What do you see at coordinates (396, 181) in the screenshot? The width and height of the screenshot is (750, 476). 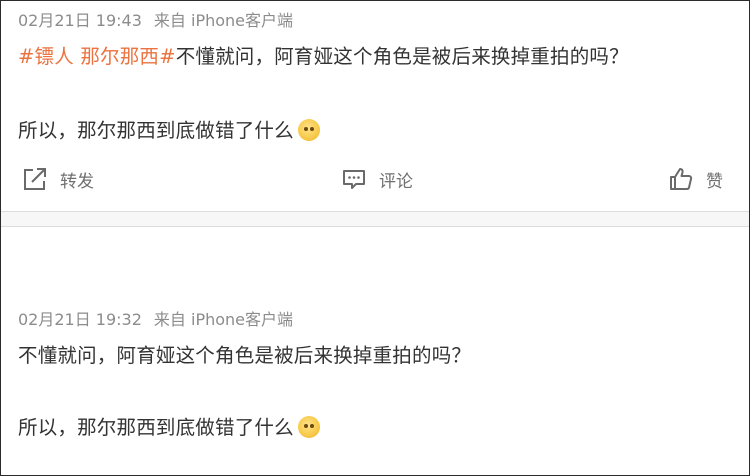 I see `comment-label: 评论` at bounding box center [396, 181].